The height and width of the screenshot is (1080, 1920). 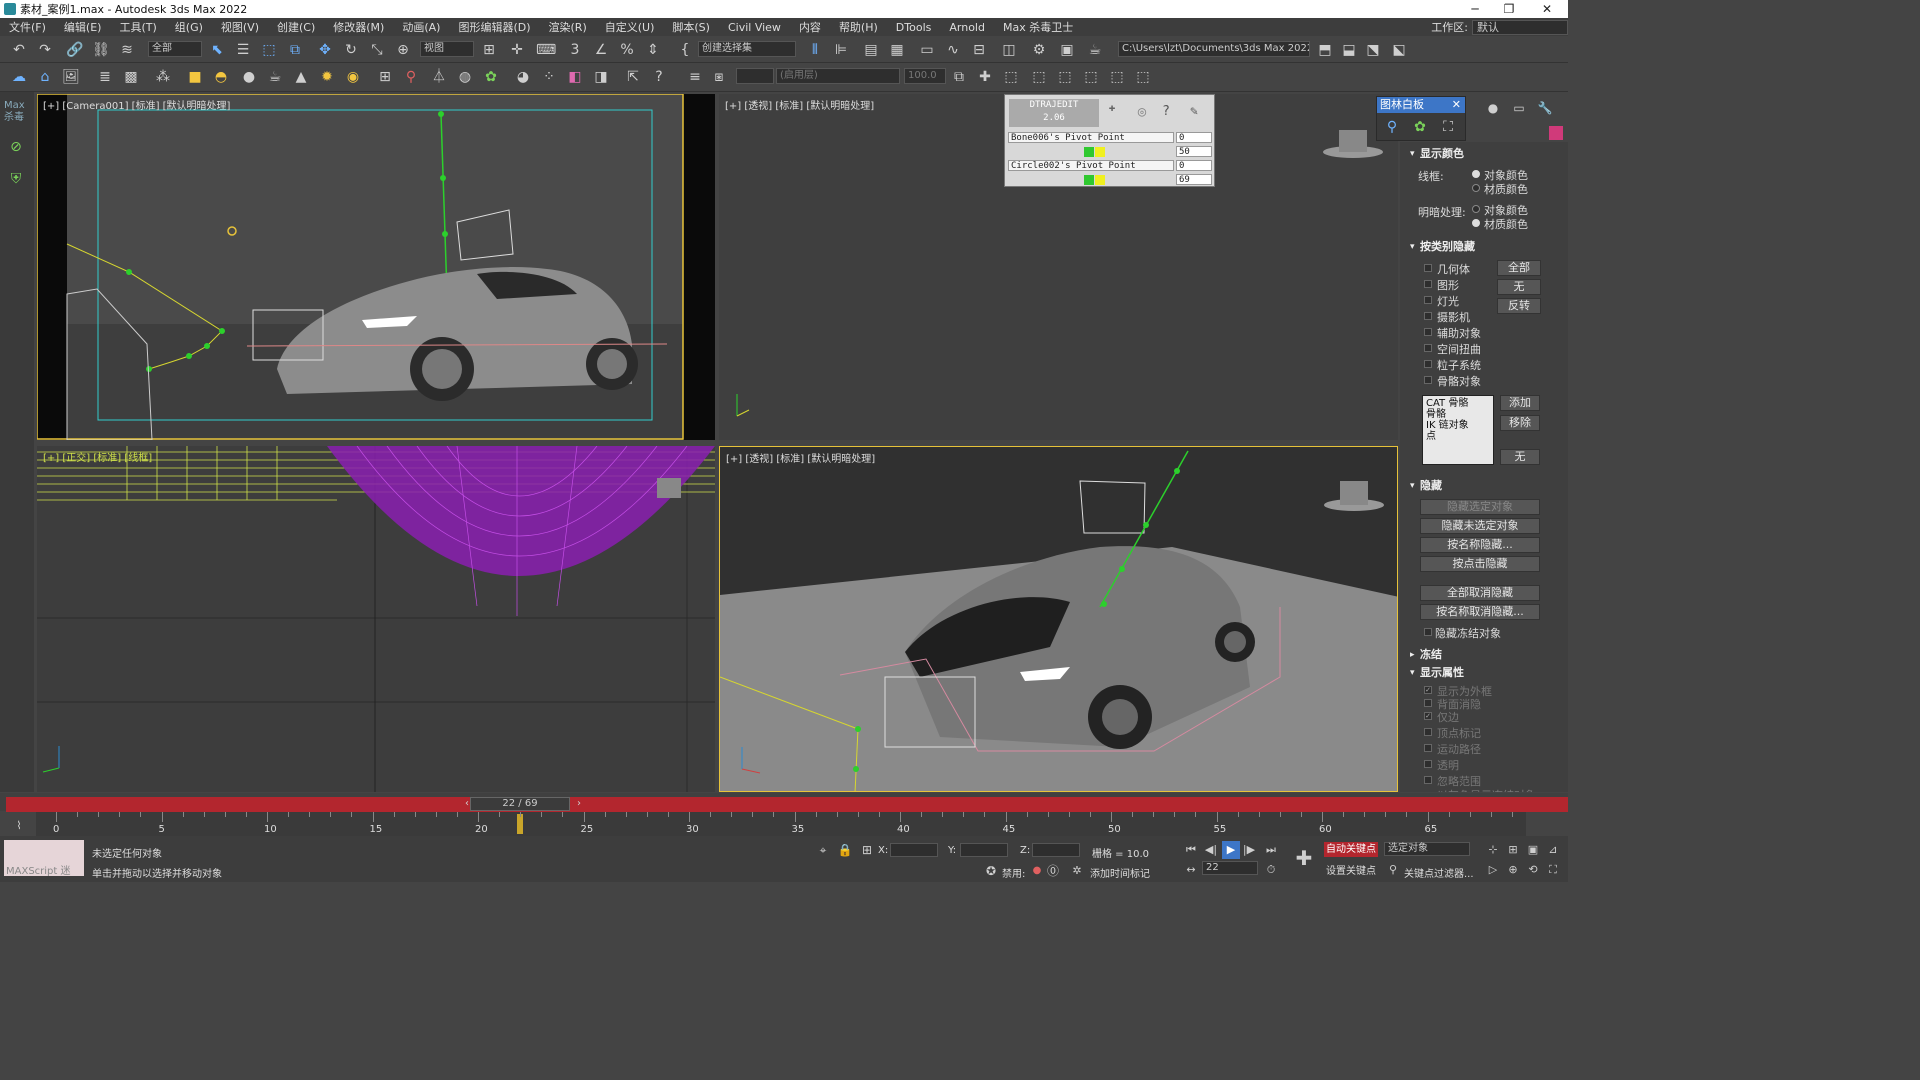 What do you see at coordinates (1393, 870) in the screenshot?
I see `key-filter-icon: ⚲` at bounding box center [1393, 870].